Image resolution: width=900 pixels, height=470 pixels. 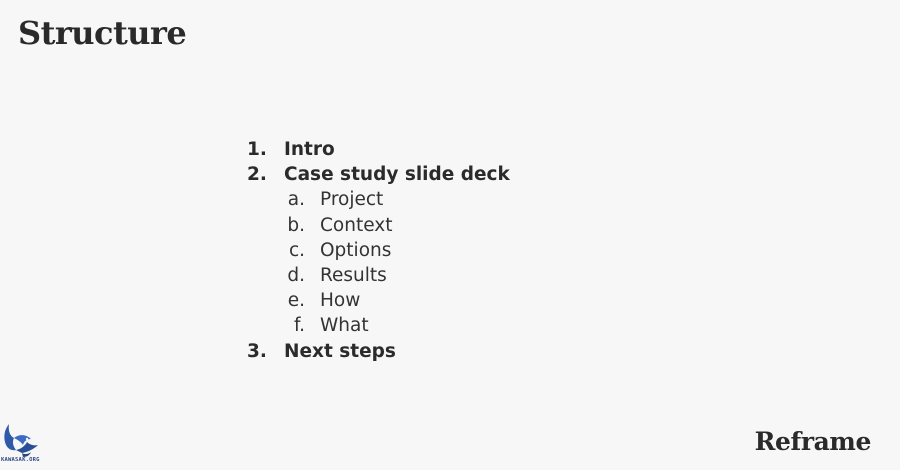 I want to click on sub-list-item: d. Results, so click(x=378, y=275).